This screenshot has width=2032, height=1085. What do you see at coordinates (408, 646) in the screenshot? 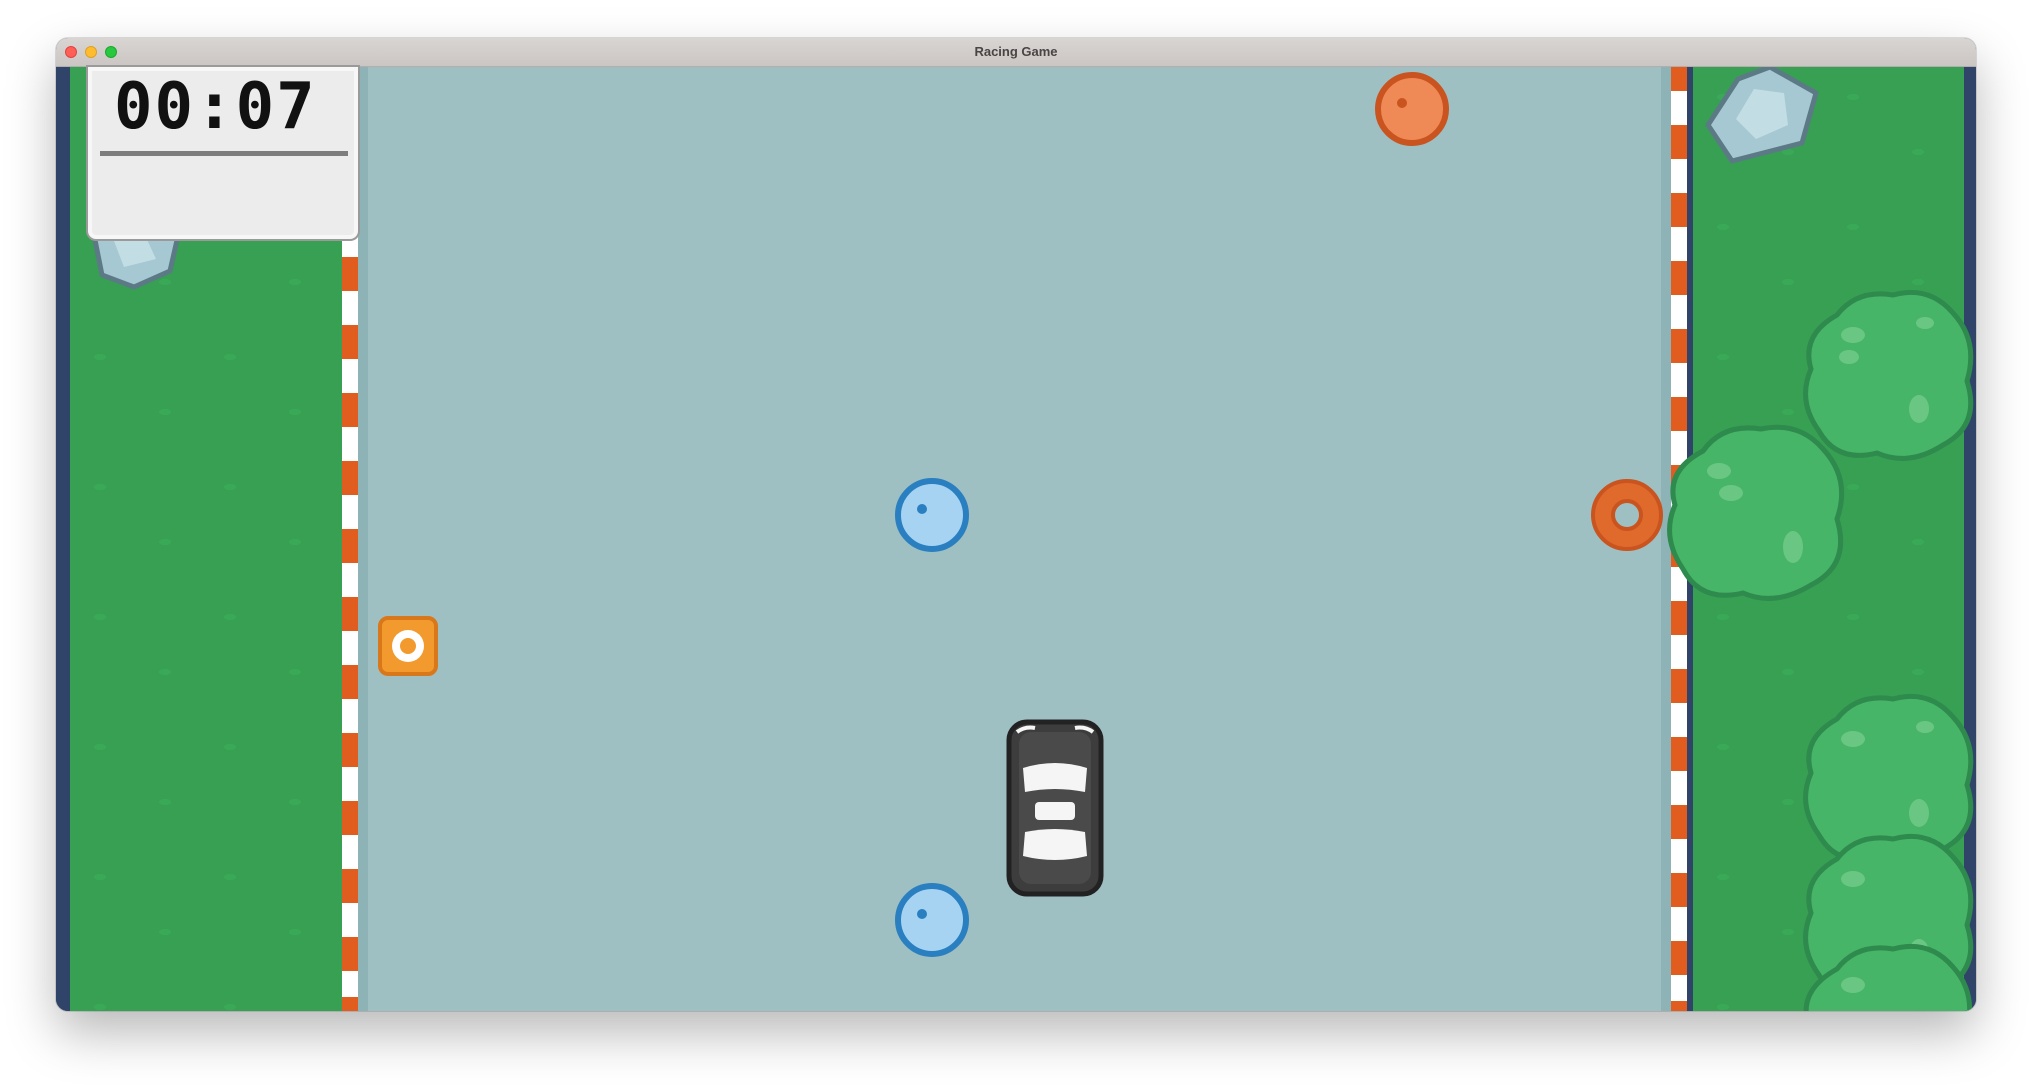
I see `orange-square-pickup-icon` at bounding box center [408, 646].